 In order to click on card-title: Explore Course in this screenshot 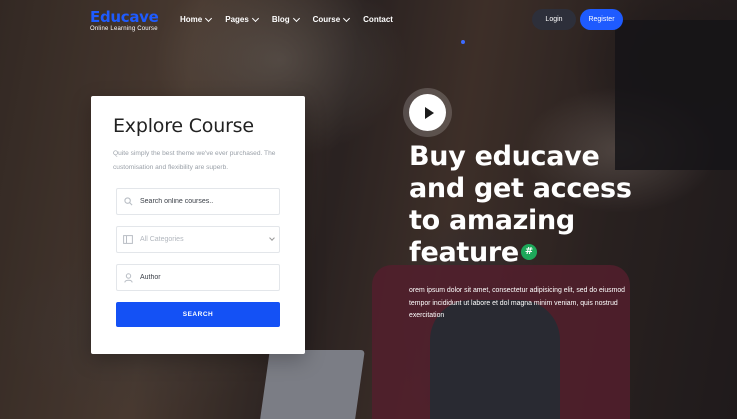, I will do `click(183, 126)`.